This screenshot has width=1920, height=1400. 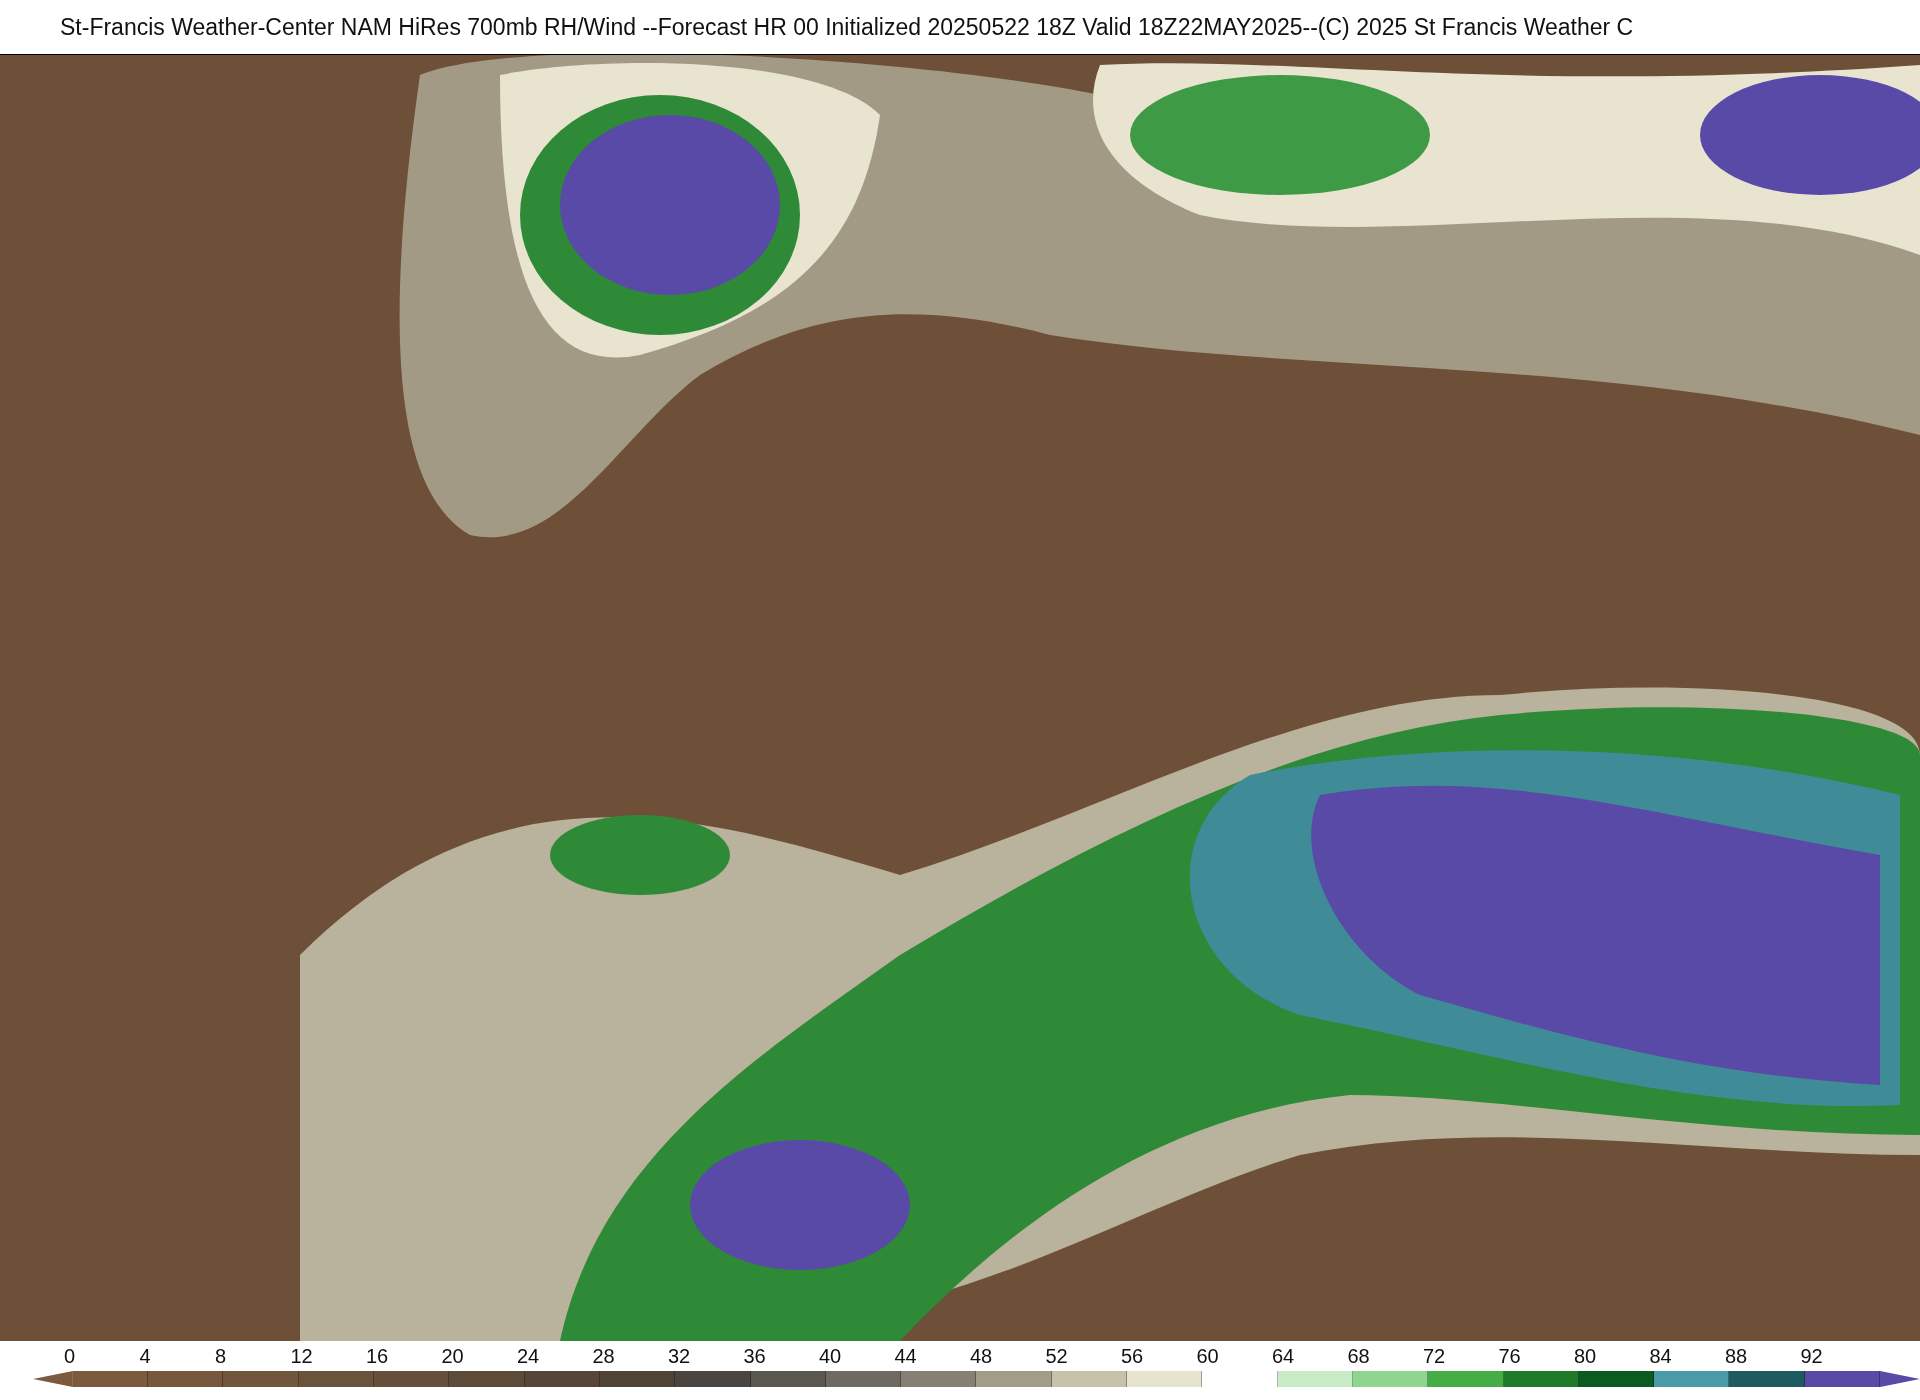 I want to click on colorbar-tick-label: 20, so click(x=453, y=1356).